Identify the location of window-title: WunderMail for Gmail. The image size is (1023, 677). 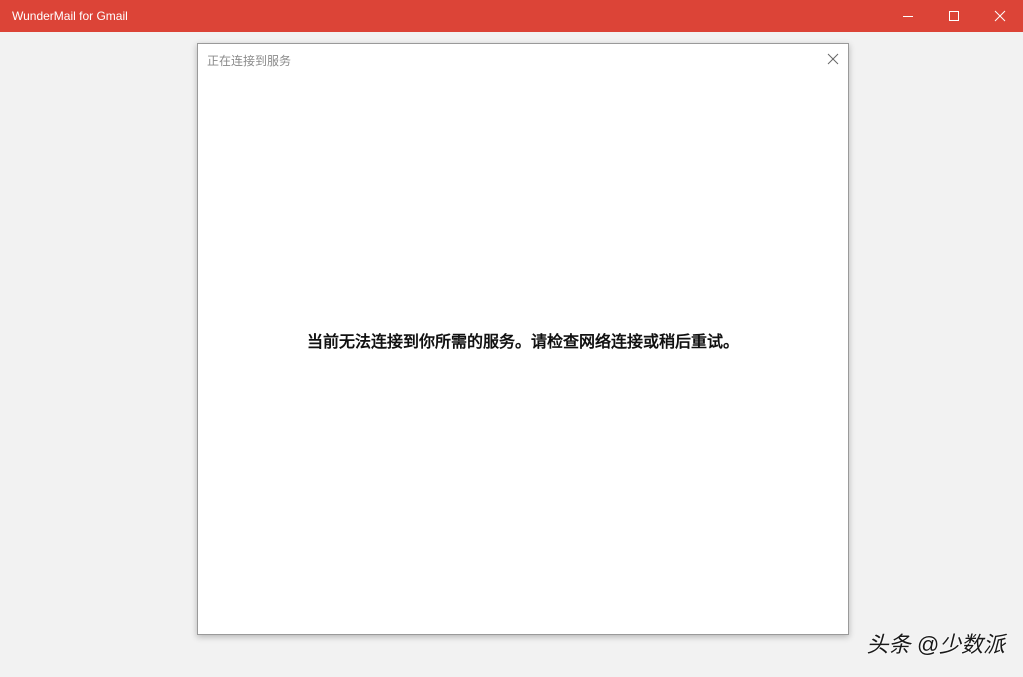
(70, 16).